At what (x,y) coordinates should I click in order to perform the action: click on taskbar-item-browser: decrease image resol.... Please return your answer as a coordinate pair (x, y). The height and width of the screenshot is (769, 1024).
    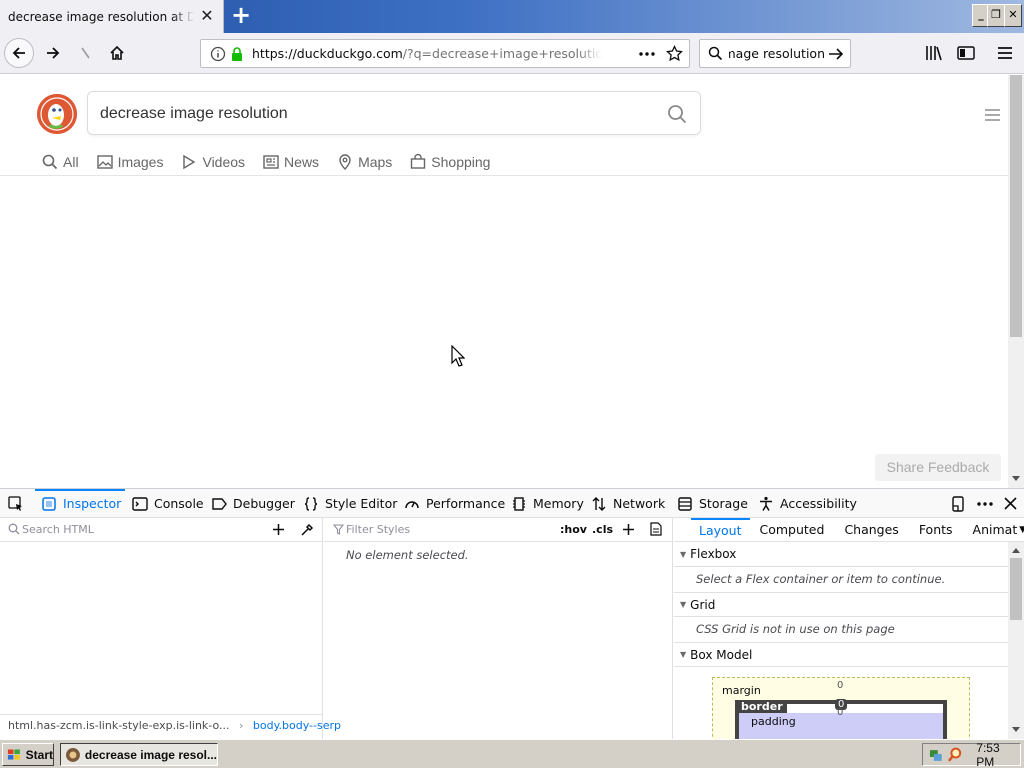
    Looking at the image, I should click on (139, 754).